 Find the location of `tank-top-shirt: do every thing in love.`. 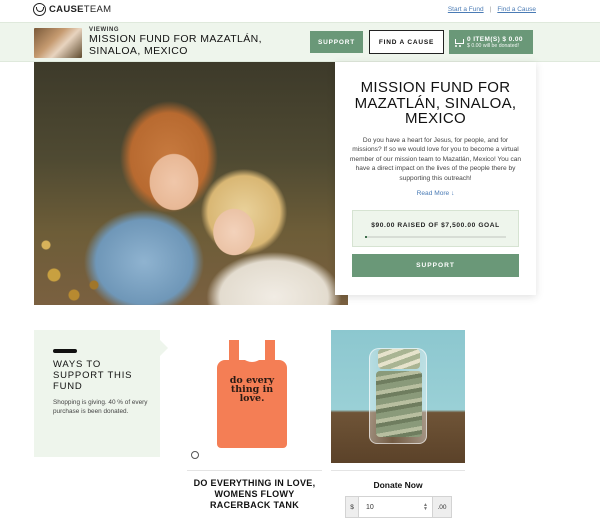

tank-top-shirt: do every thing in love. is located at coordinates (252, 393).